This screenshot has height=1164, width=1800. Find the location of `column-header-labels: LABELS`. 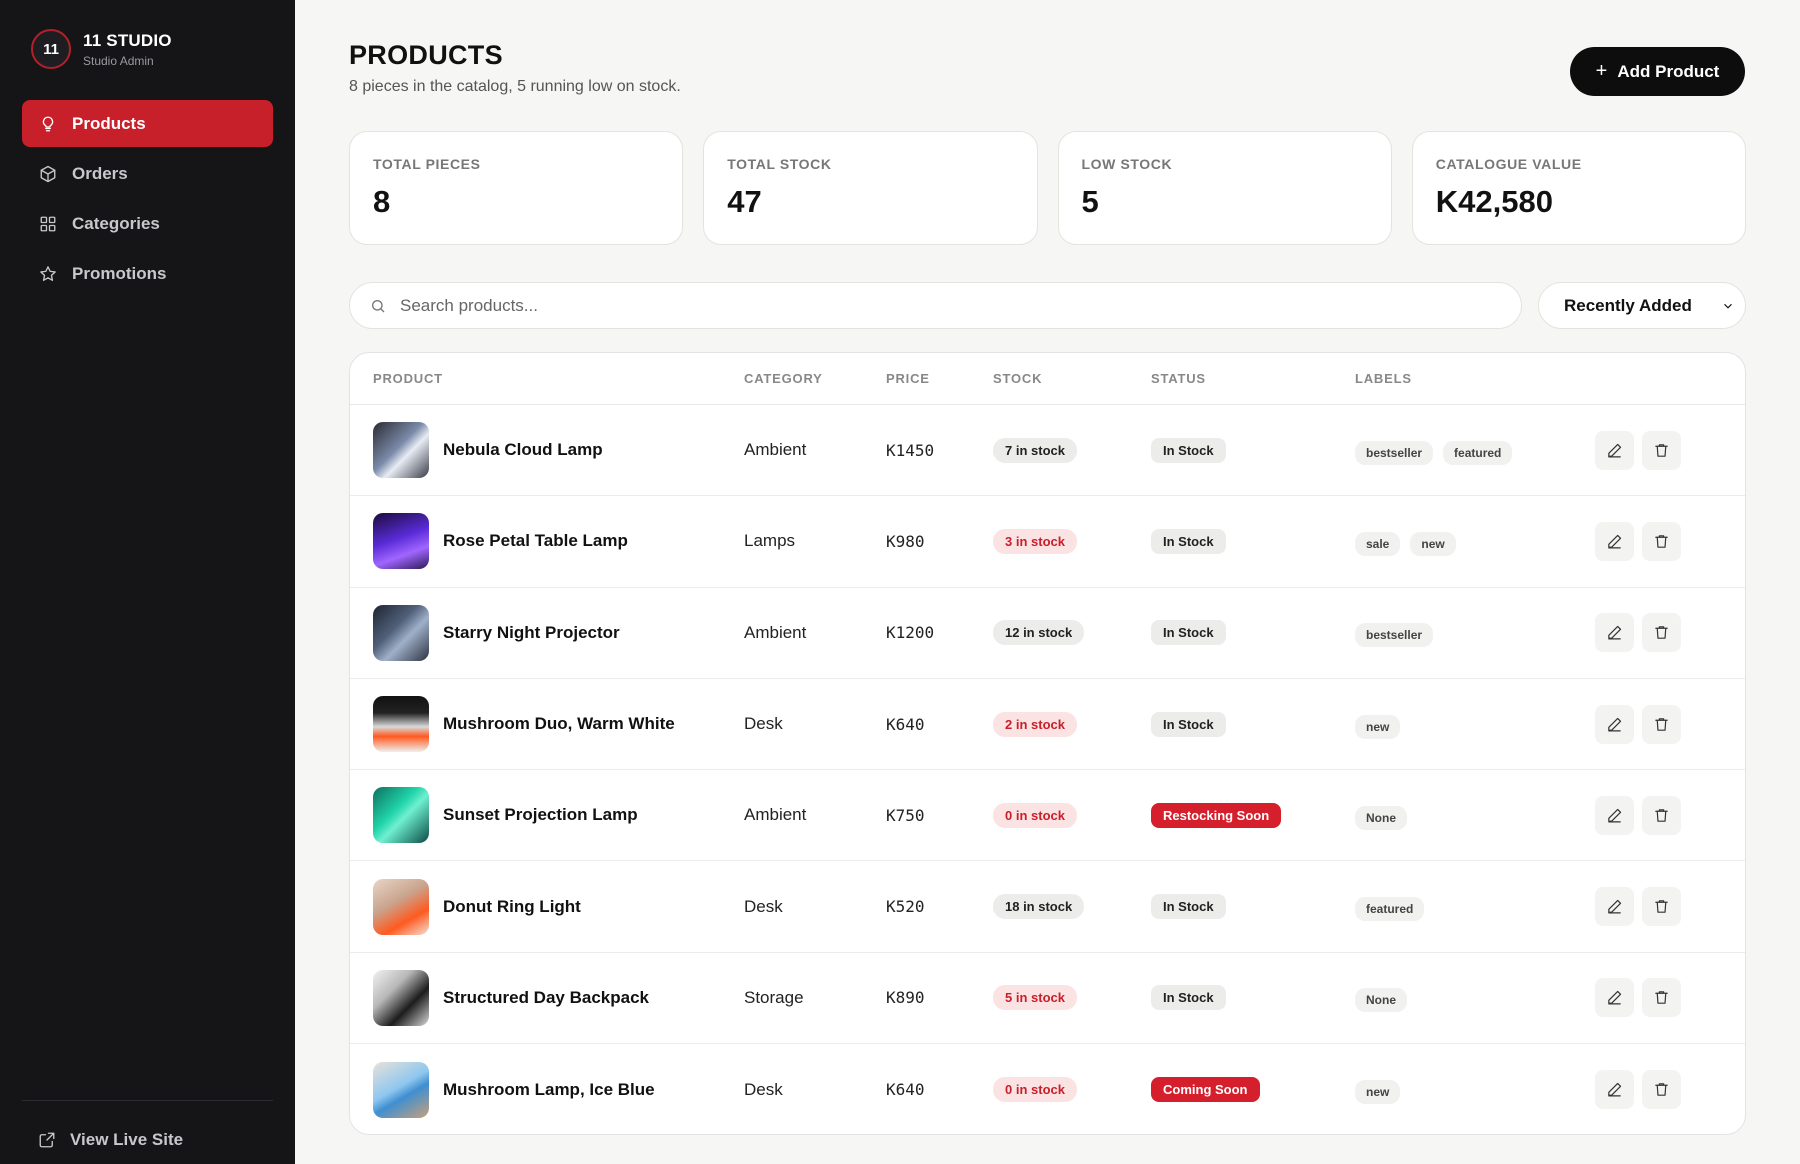

column-header-labels: LABELS is located at coordinates (1475, 378).